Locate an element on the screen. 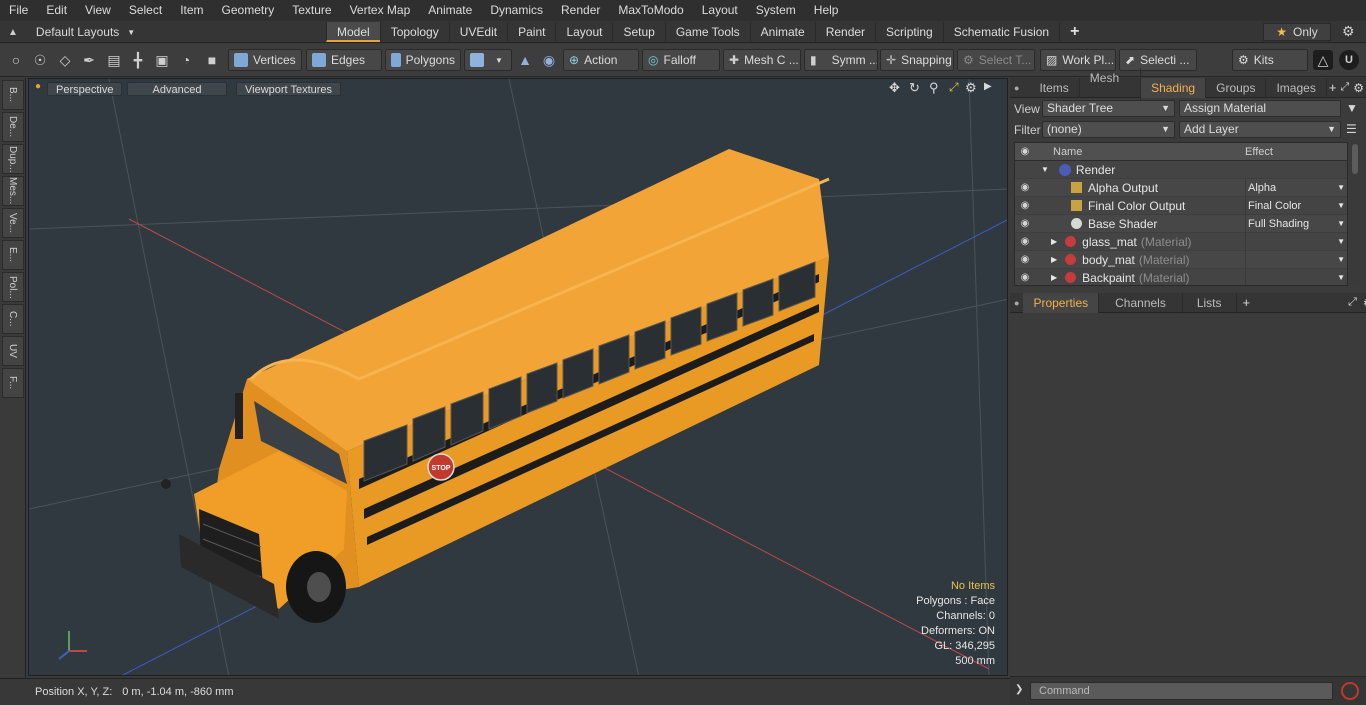  menu-help: Help is located at coordinates (826, 10).